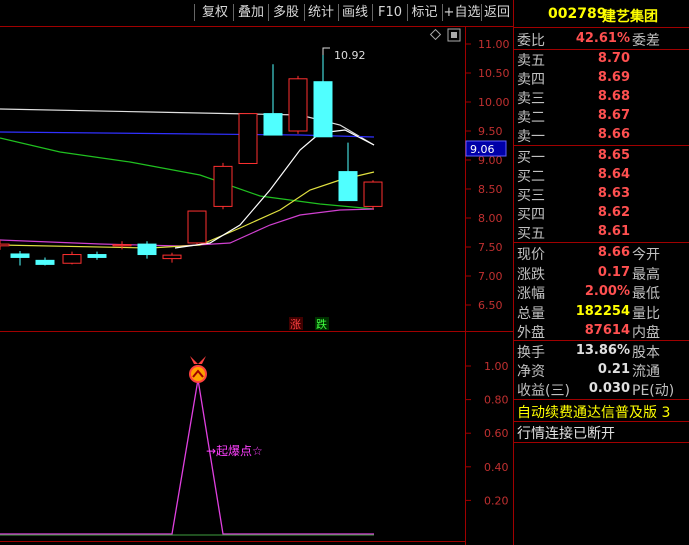  What do you see at coordinates (613, 174) in the screenshot?
I see `buy-level-price: 8.64` at bounding box center [613, 174].